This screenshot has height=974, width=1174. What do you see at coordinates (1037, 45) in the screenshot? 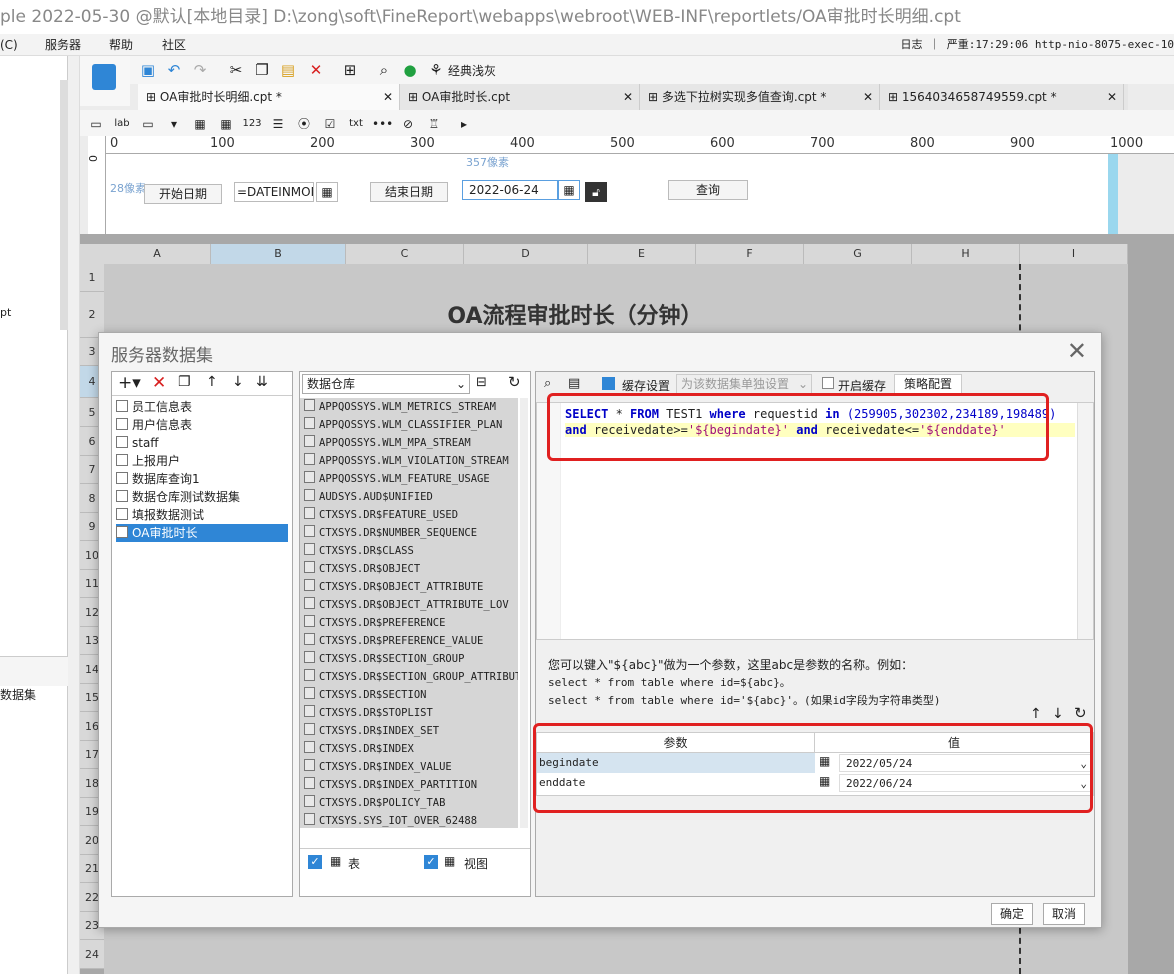
I see `status-log: 日志 ｜ 严重:17:29:06 http-nio-8075-exec-10` at bounding box center [1037, 45].